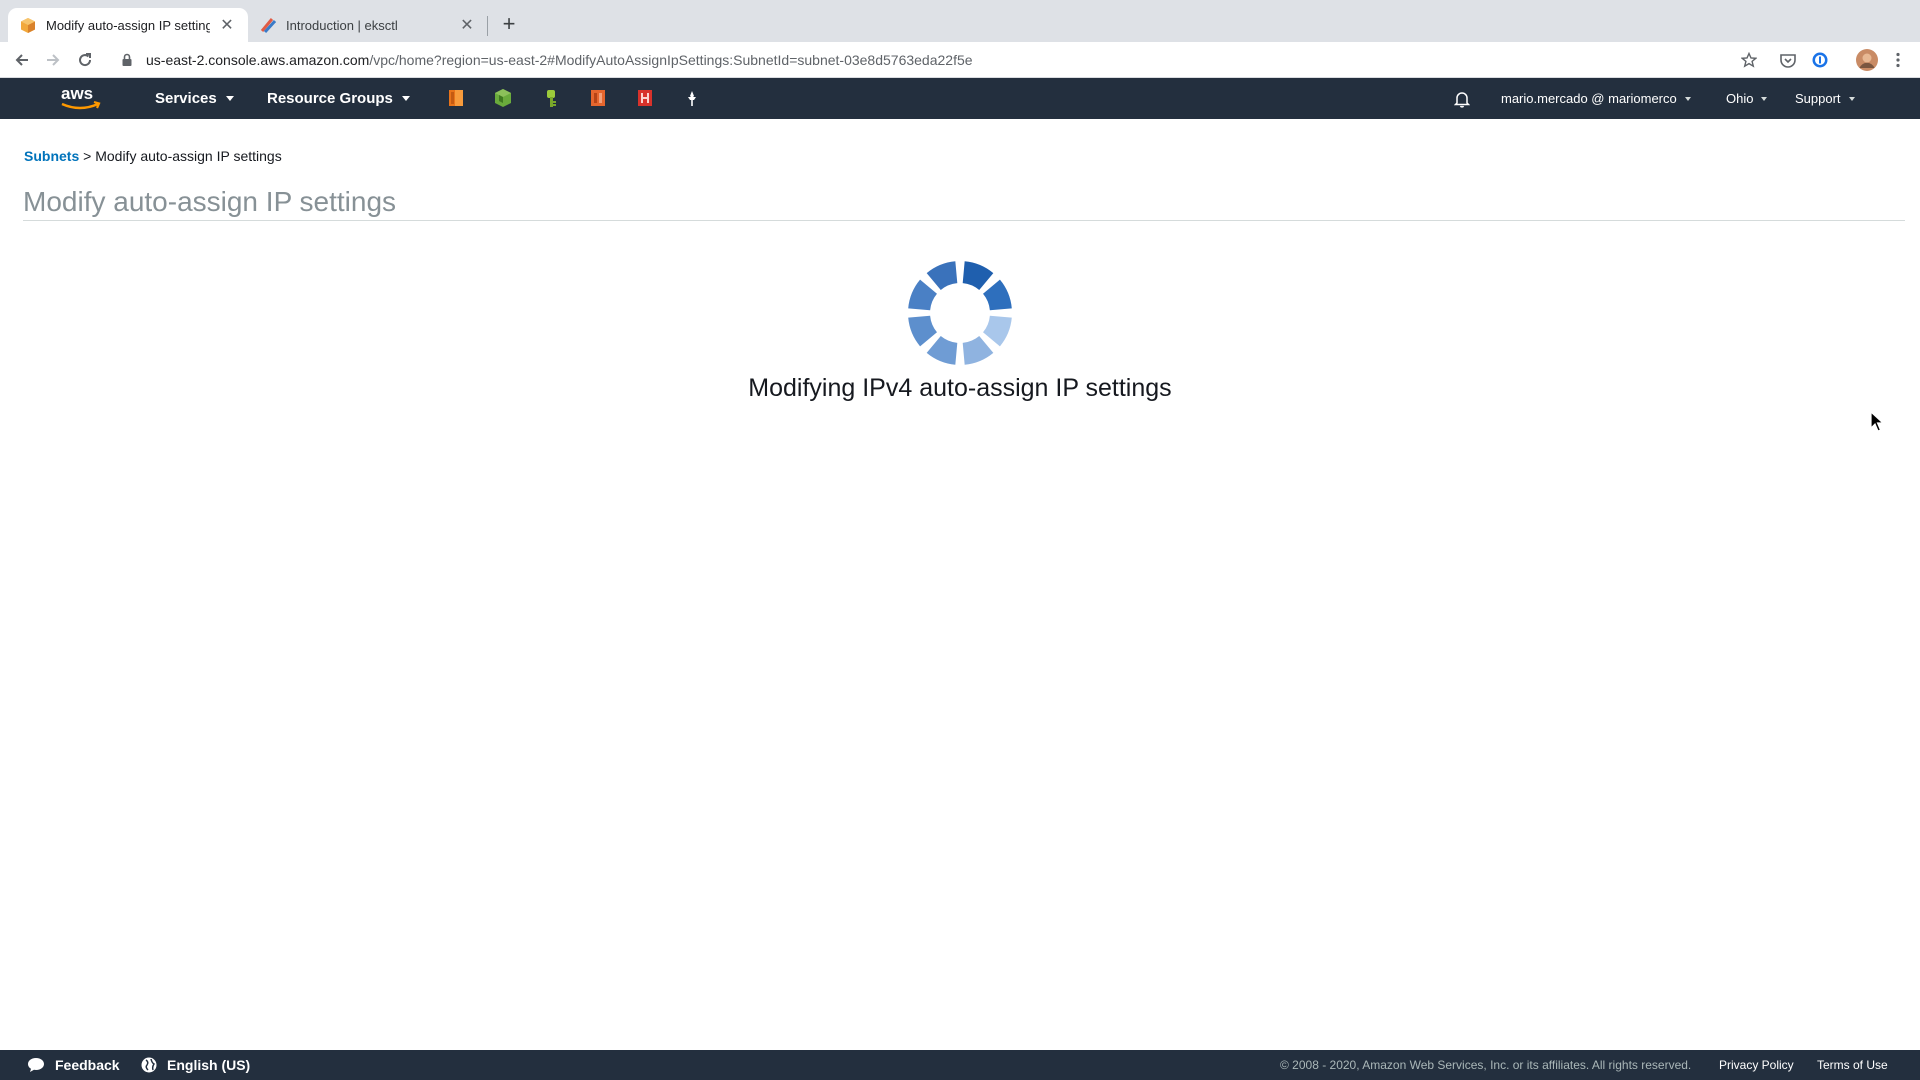  I want to click on services-label: Services, so click(186, 98).